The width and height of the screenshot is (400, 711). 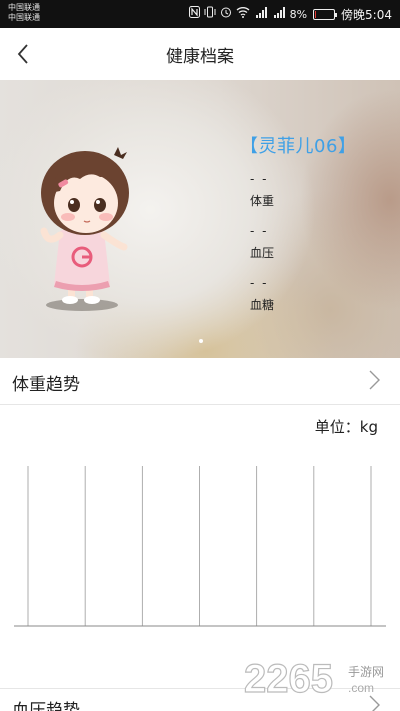 What do you see at coordinates (361, 688) in the screenshot?
I see `watermark-suffix: .com` at bounding box center [361, 688].